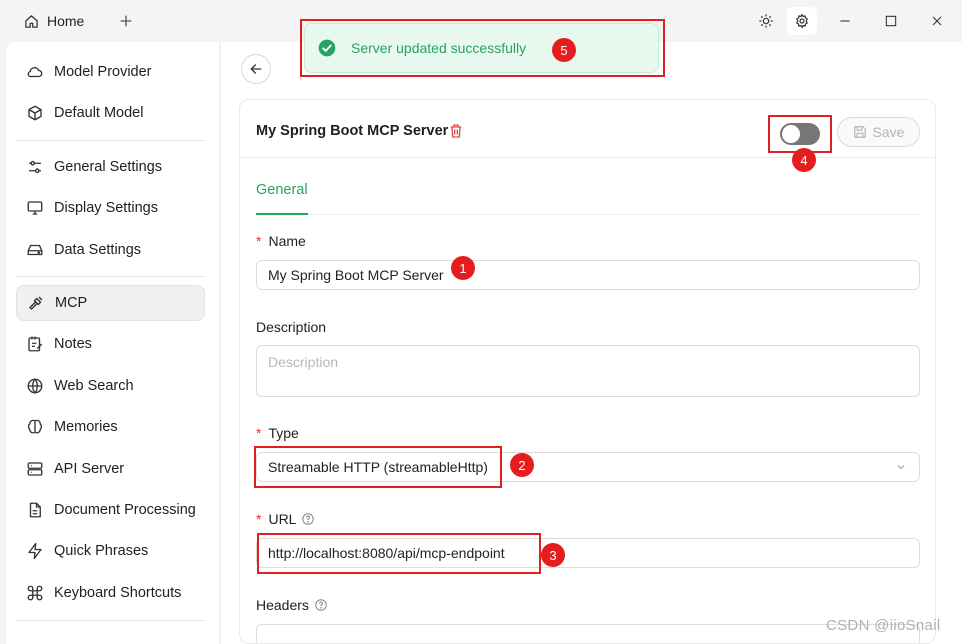 The height and width of the screenshot is (644, 962). What do you see at coordinates (106, 208) in the screenshot?
I see `sidebar-item-label: Display Settings` at bounding box center [106, 208].